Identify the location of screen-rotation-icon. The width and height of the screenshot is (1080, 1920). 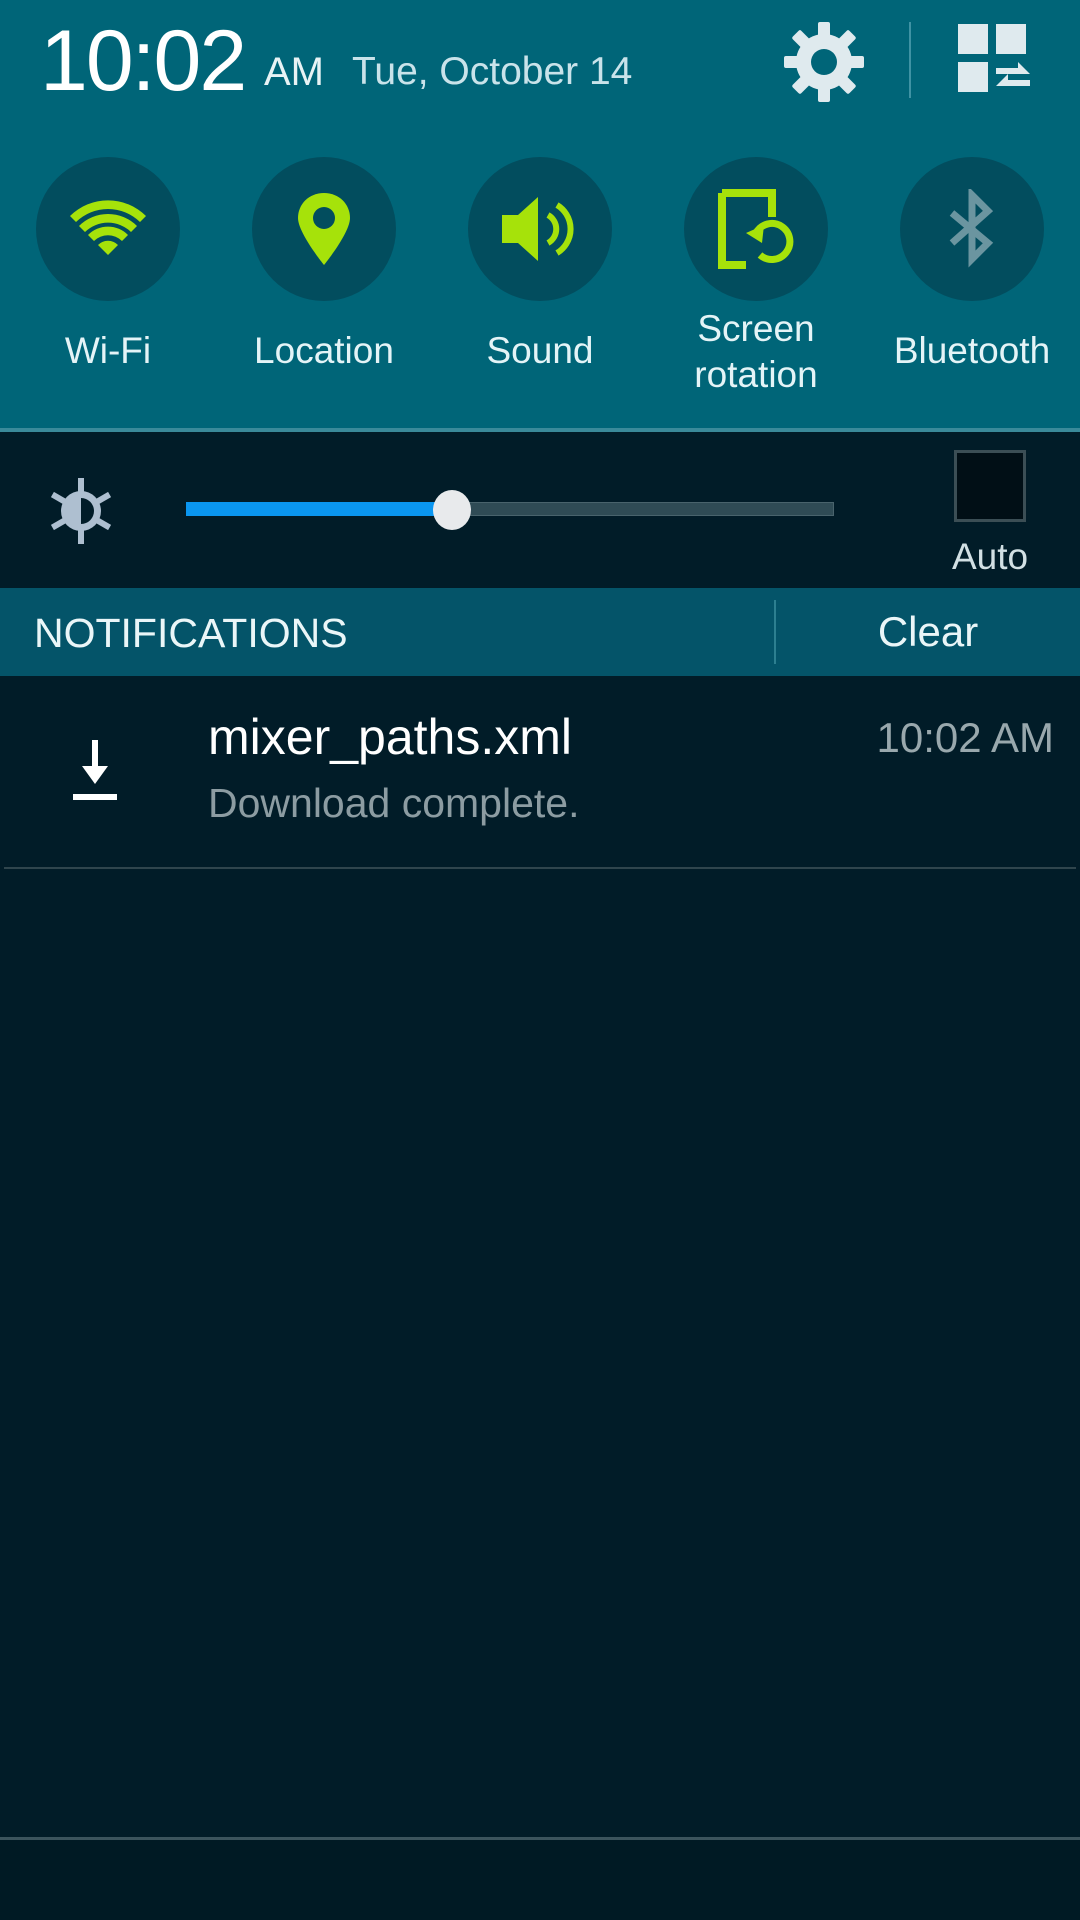
(756, 229).